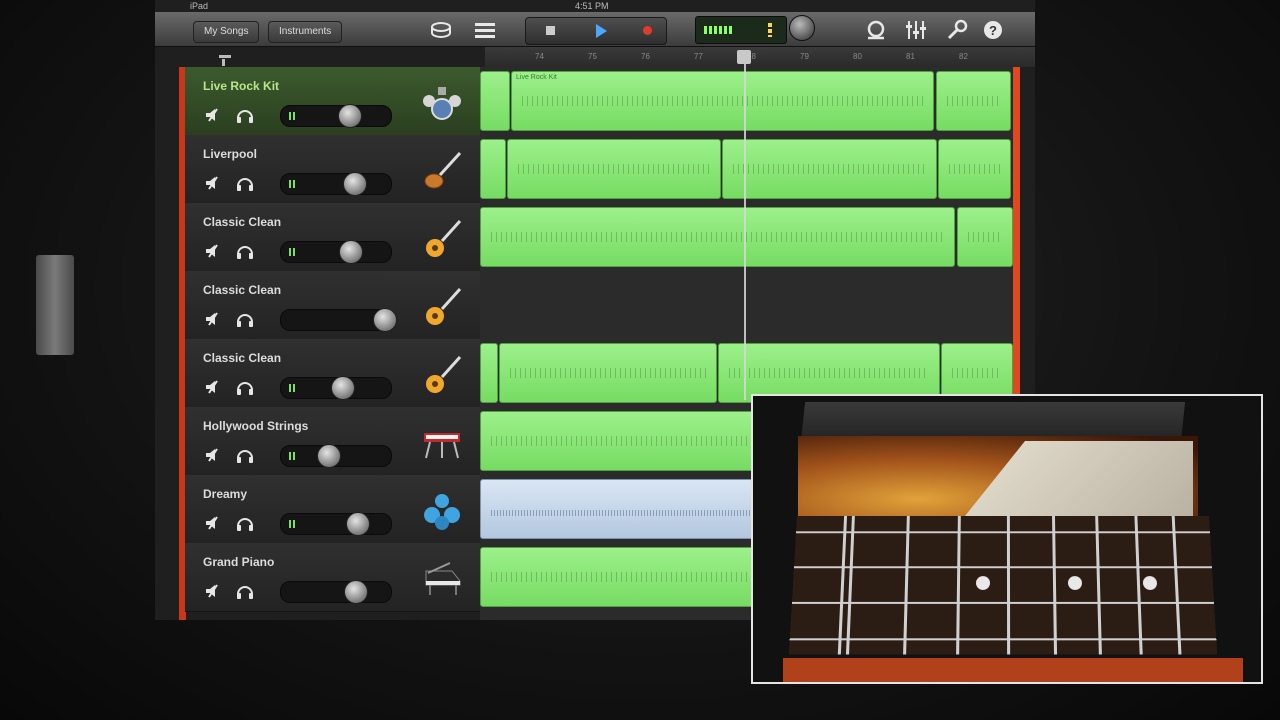  Describe the element at coordinates (745, 232) in the screenshot. I see `playhead-line` at that location.